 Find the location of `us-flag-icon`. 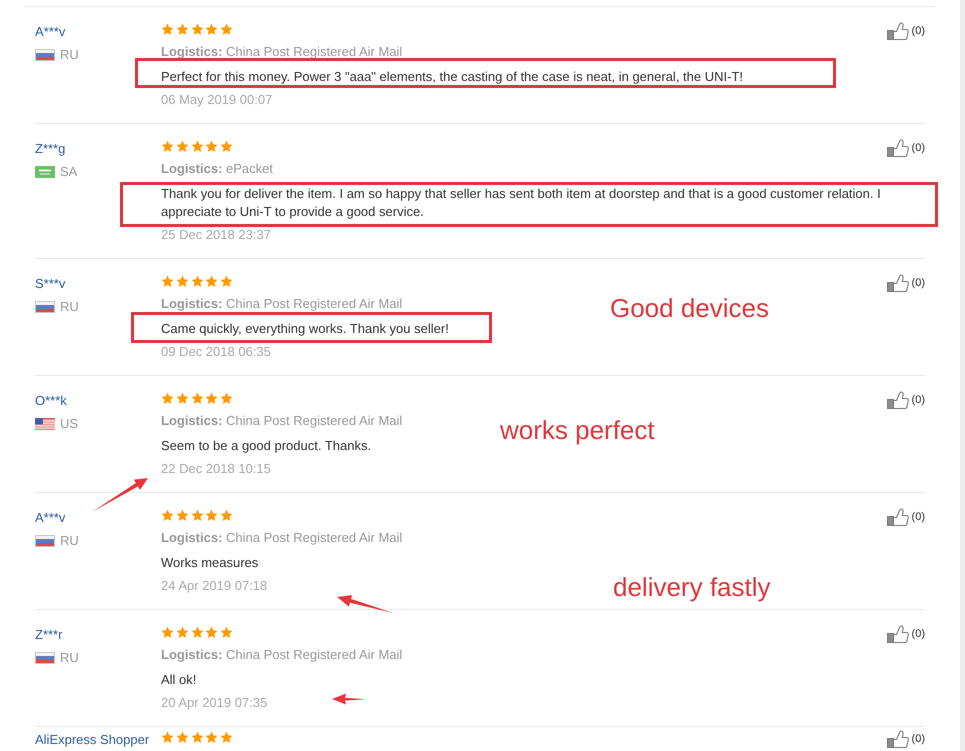

us-flag-icon is located at coordinates (45, 424).